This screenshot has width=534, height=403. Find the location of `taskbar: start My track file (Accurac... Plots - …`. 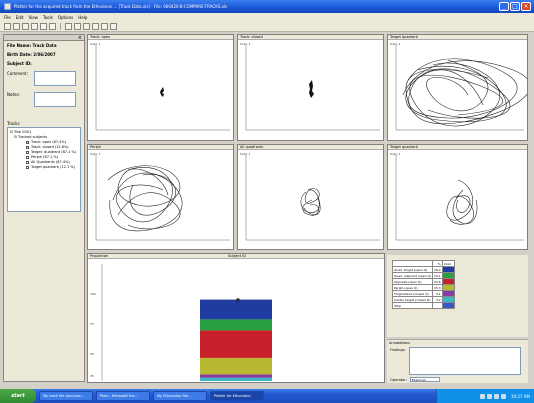

taskbar: start My track file (Accurac... Plots - … is located at coordinates (267, 396).